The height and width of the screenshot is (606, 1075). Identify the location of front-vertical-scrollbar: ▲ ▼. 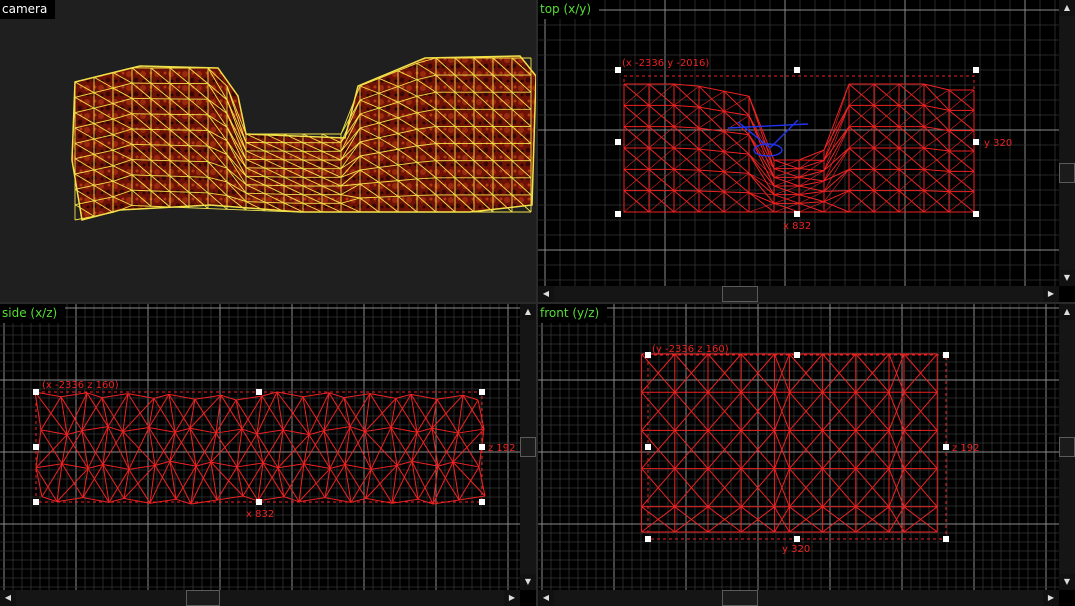
(1067, 447).